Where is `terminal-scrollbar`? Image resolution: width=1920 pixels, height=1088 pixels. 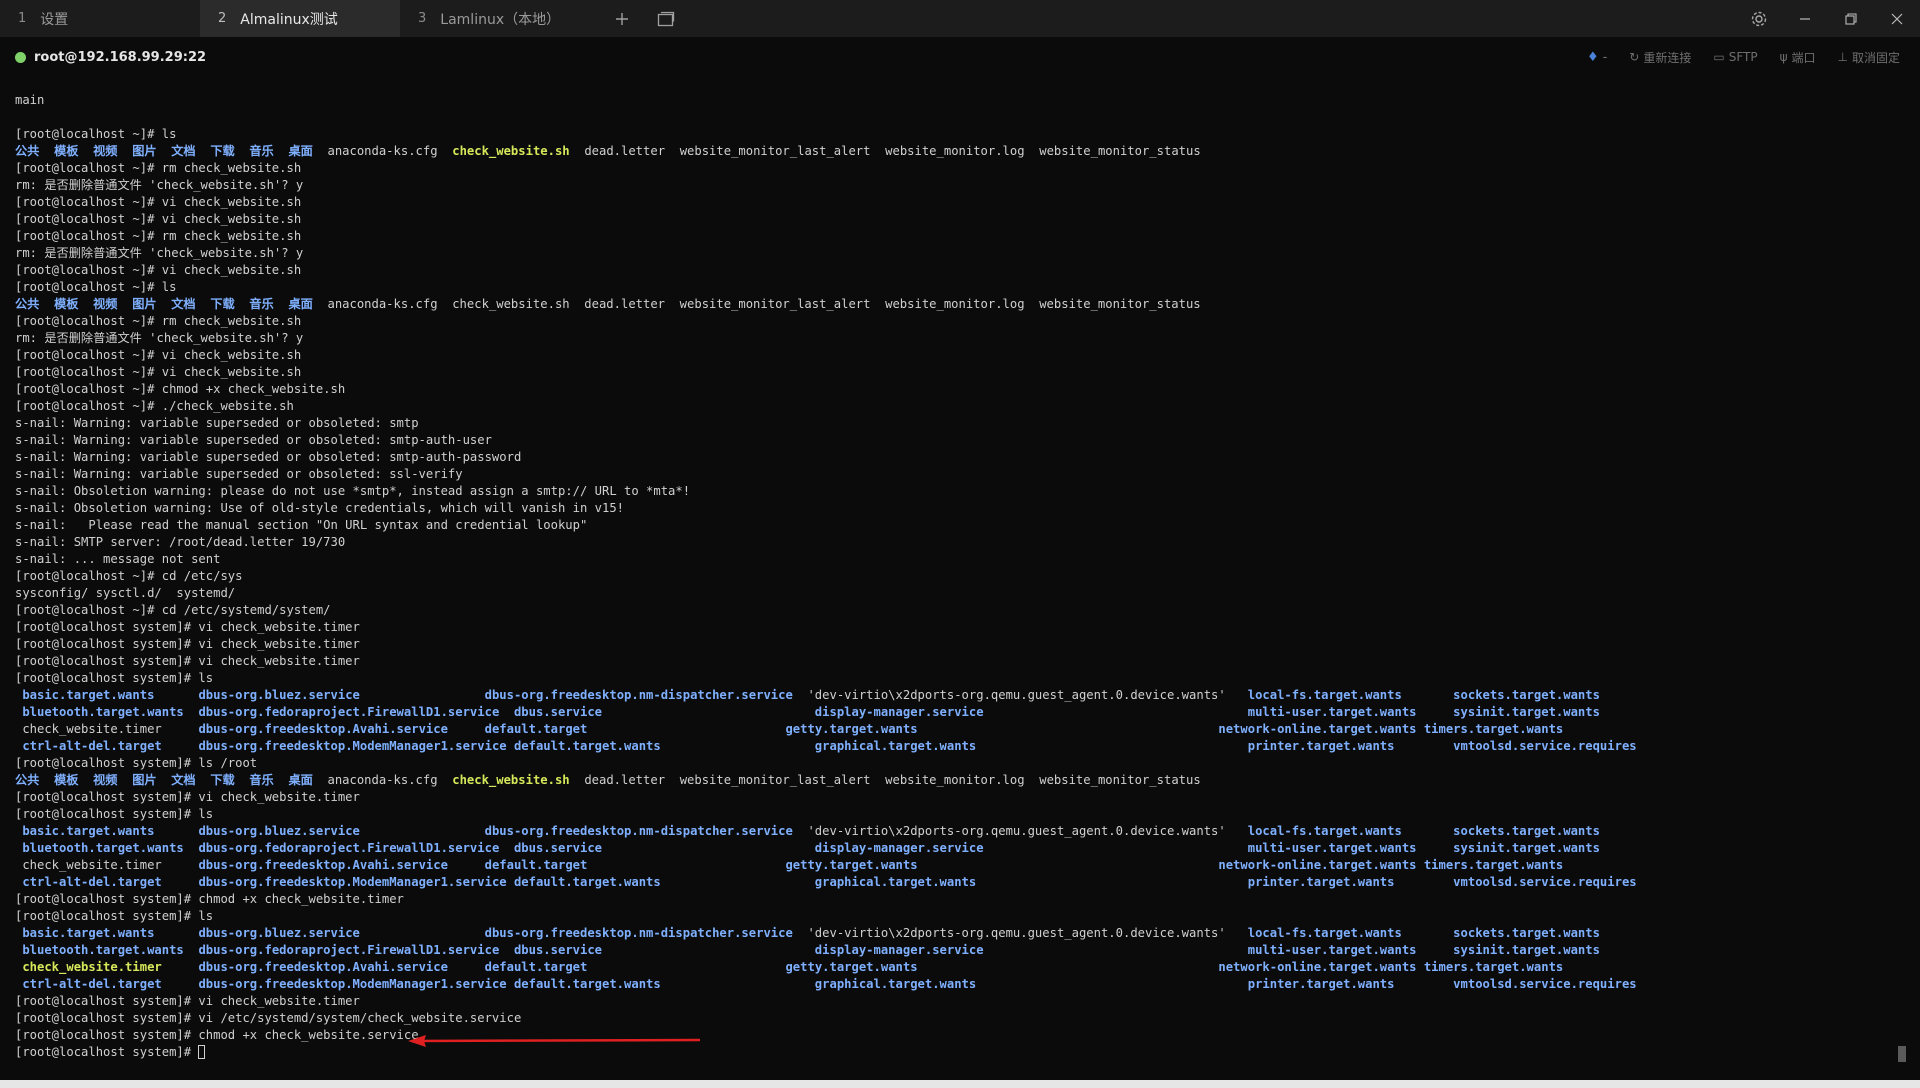 terminal-scrollbar is located at coordinates (1902, 1054).